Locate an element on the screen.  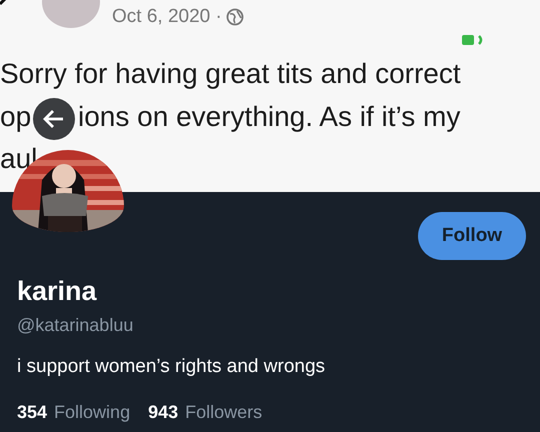
stat-count: 354 is located at coordinates (32, 412).